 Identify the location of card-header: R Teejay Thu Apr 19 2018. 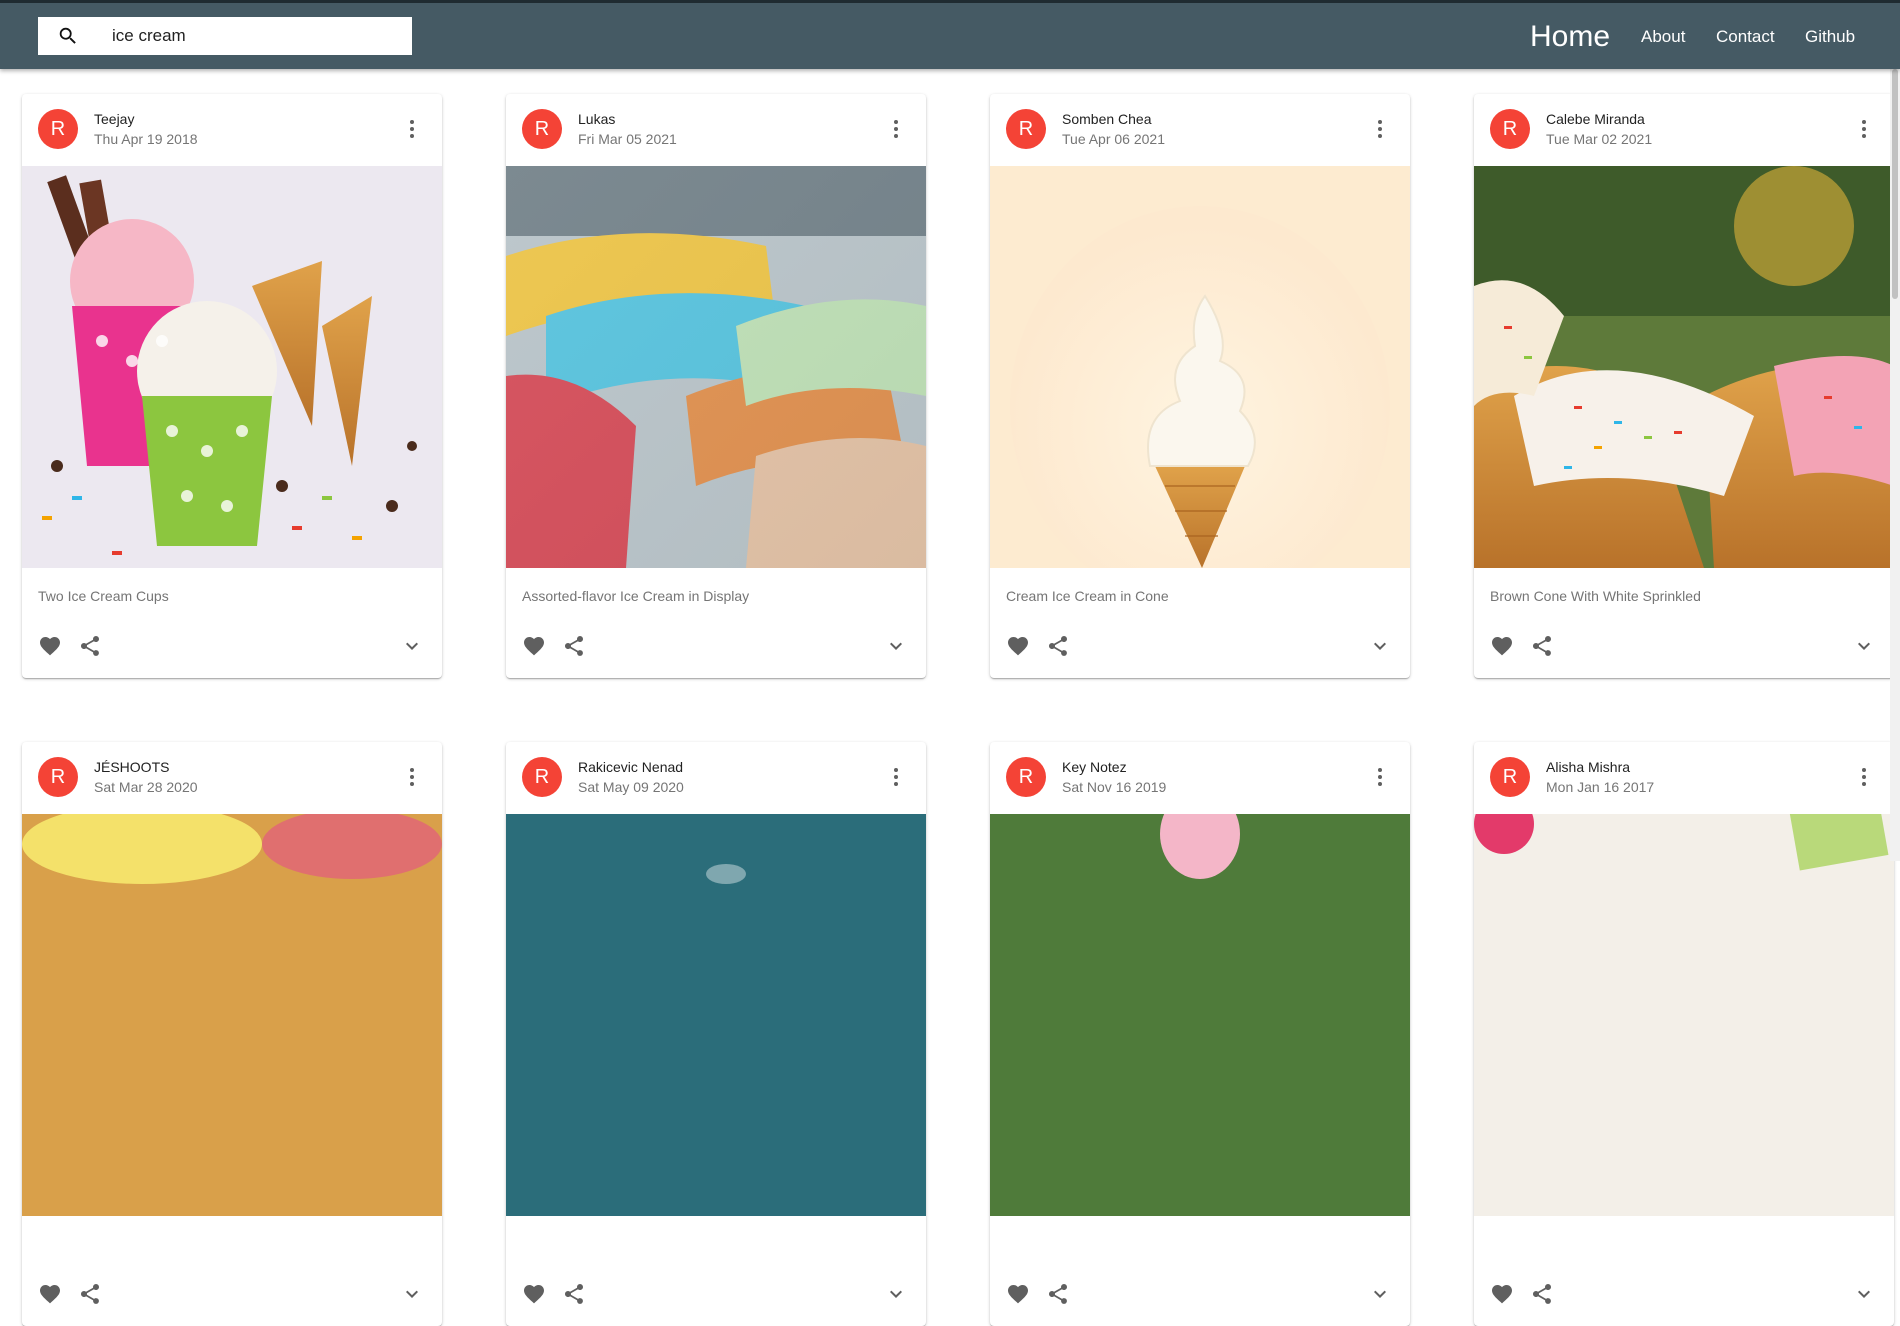
(232, 130).